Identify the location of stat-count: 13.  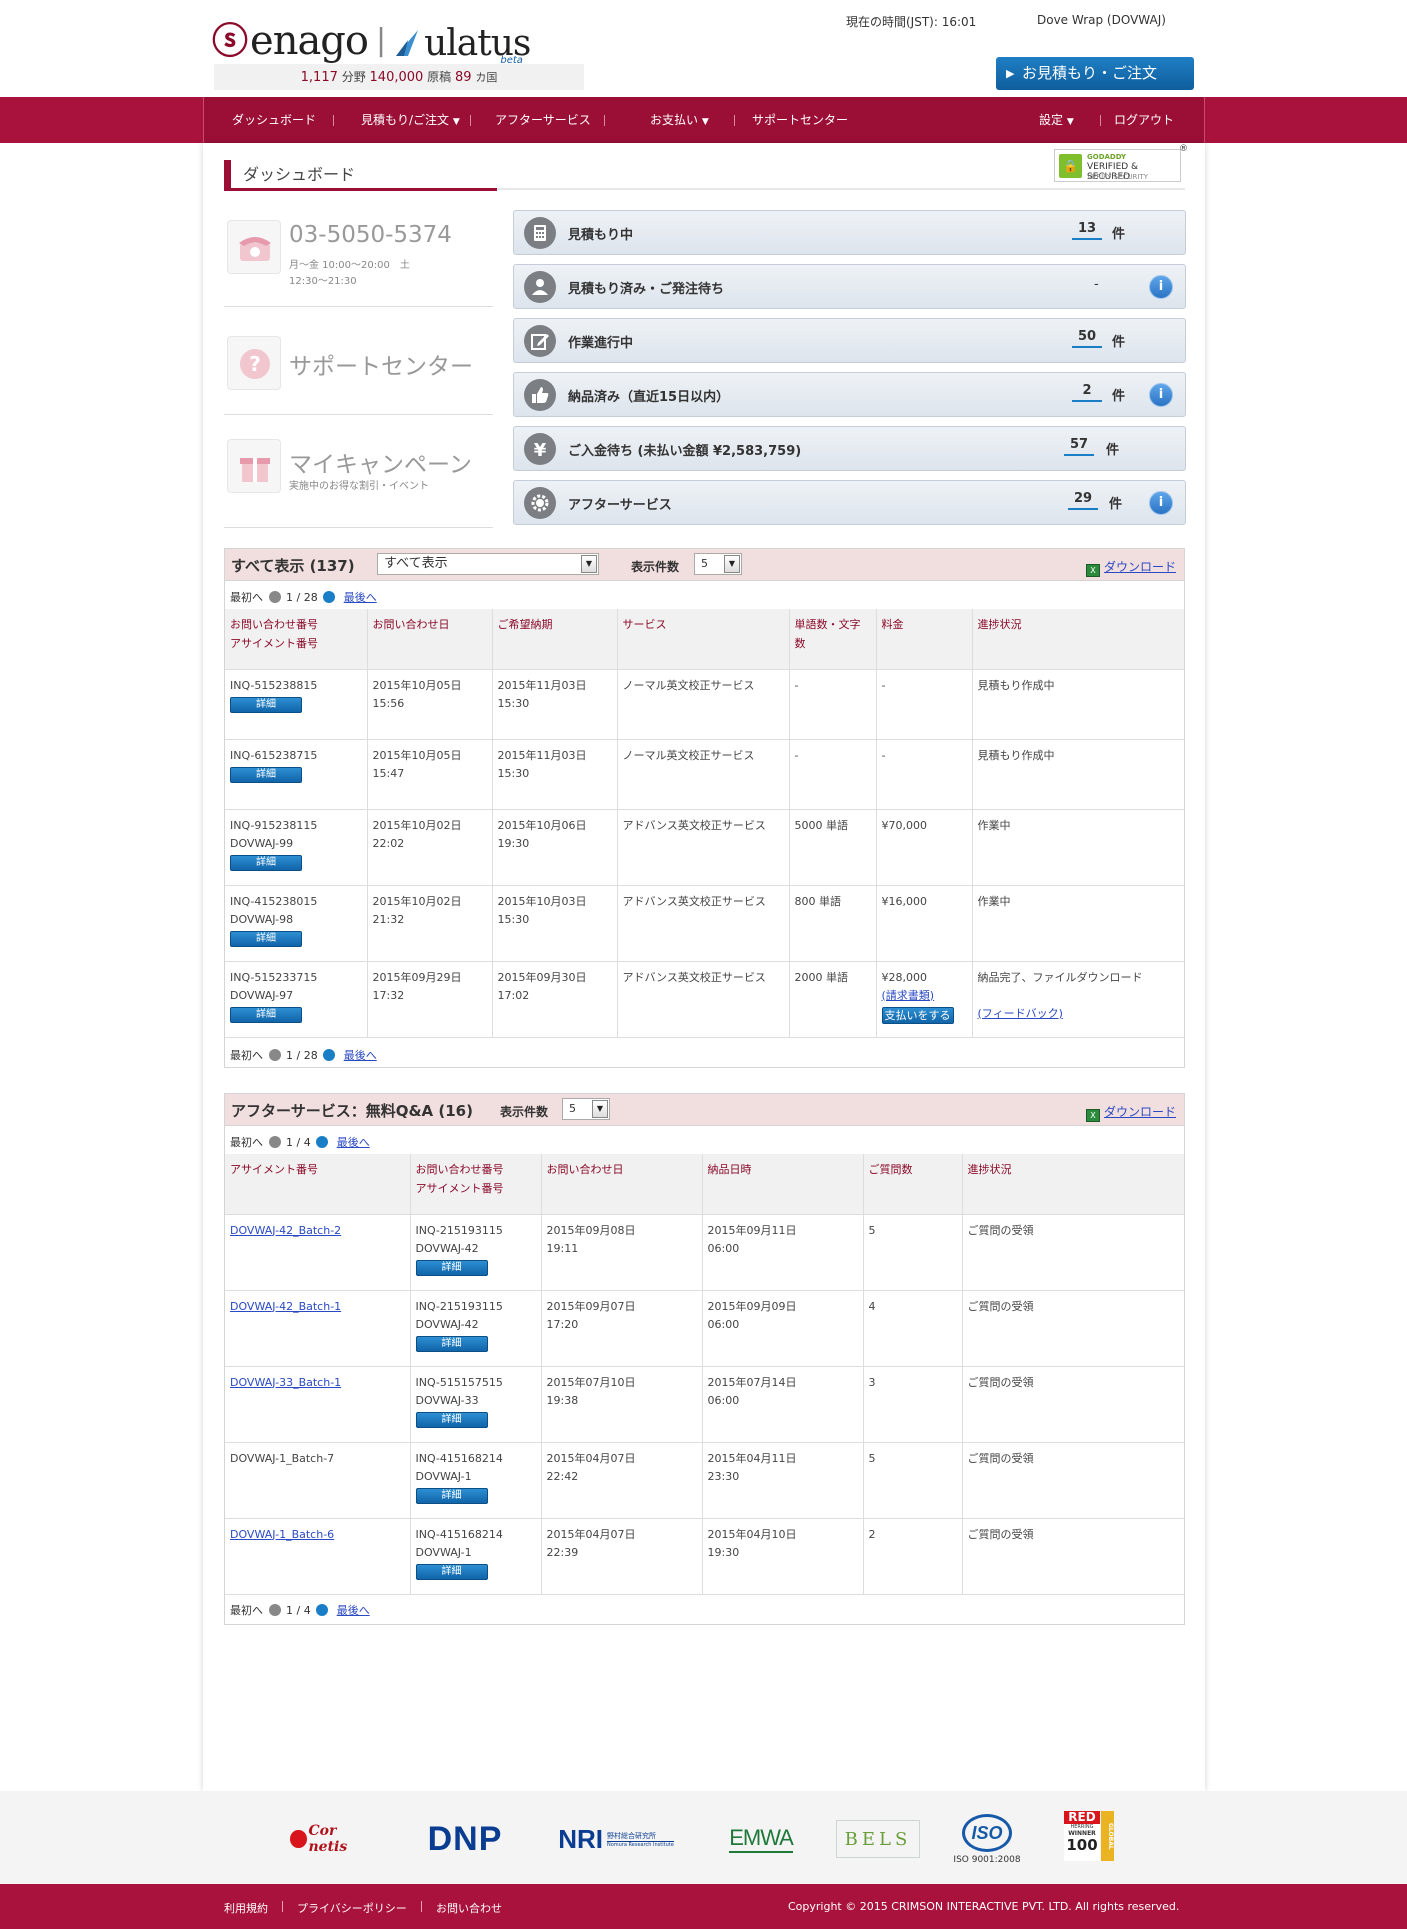
(1087, 230).